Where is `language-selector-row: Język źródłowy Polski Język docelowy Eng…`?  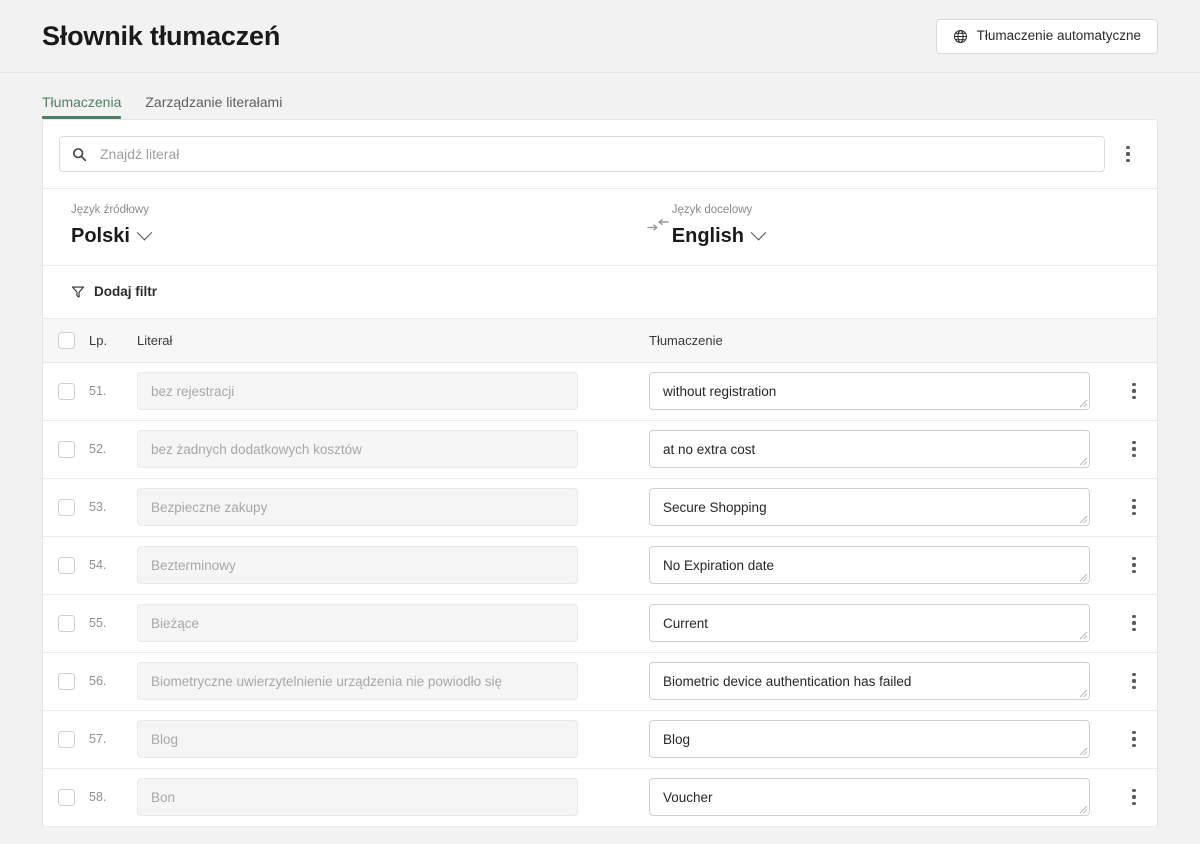 language-selector-row: Język źródłowy Polski Język docelowy Eng… is located at coordinates (600, 227).